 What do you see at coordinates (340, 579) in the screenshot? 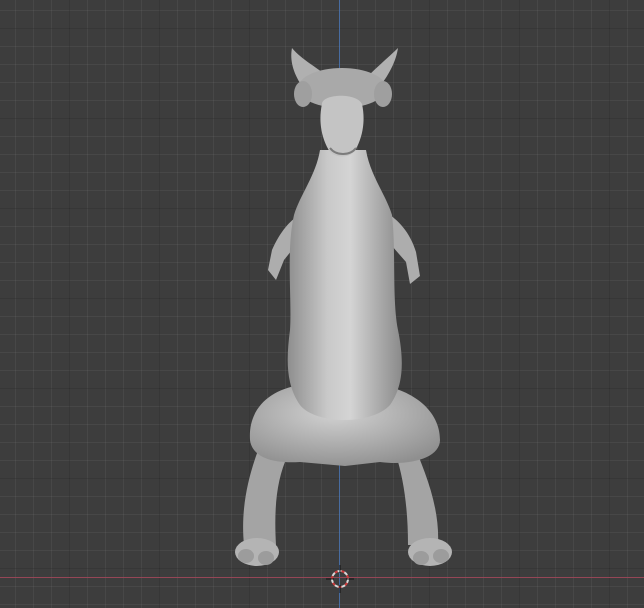
I see `3d-cursor-icon` at bounding box center [340, 579].